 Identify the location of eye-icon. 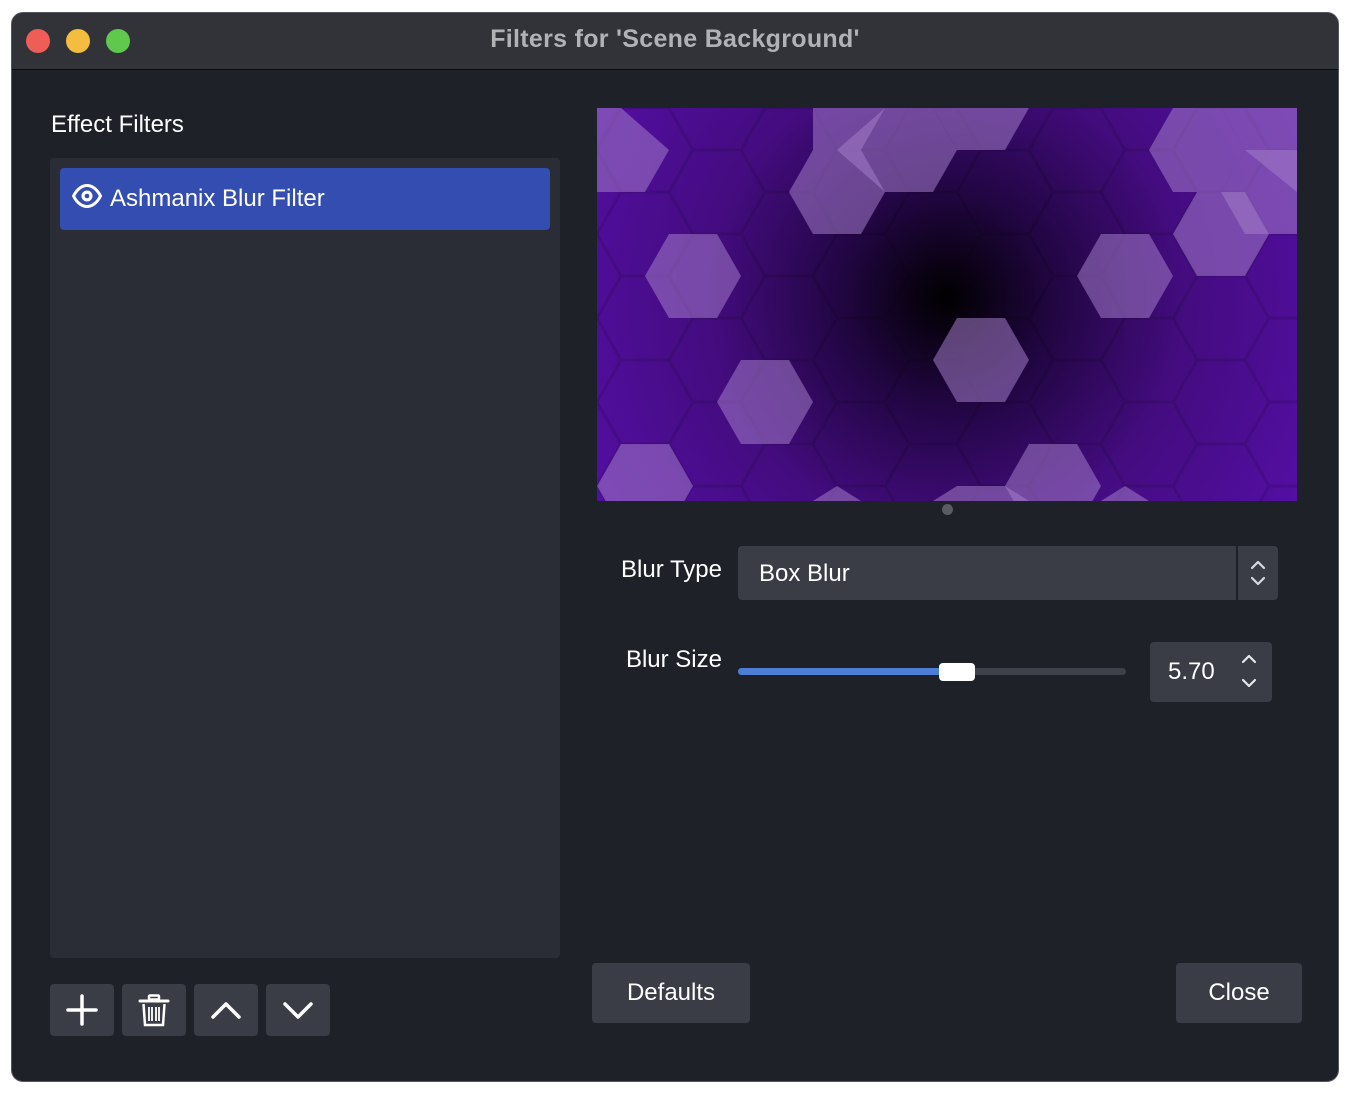
(87, 199).